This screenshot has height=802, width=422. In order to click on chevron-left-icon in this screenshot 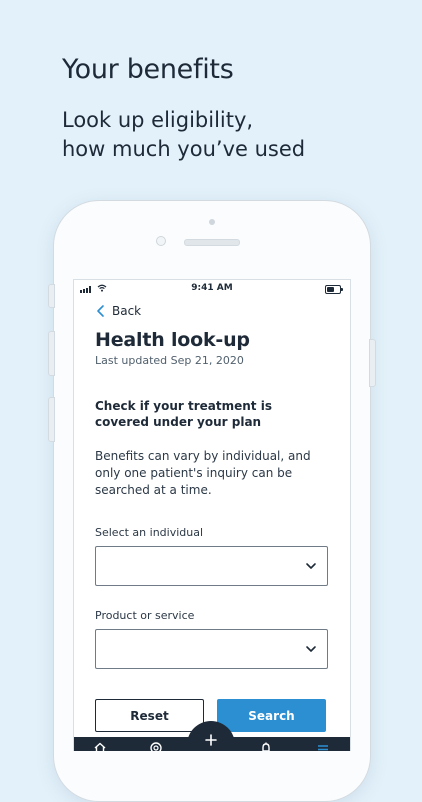, I will do `click(100, 311)`.